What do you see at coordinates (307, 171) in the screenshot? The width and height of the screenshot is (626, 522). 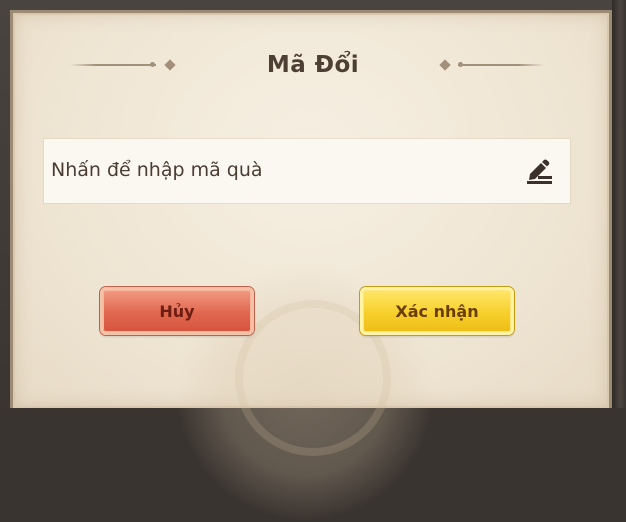 I see `gift-code-input: Nhấn để nhập mã quà` at bounding box center [307, 171].